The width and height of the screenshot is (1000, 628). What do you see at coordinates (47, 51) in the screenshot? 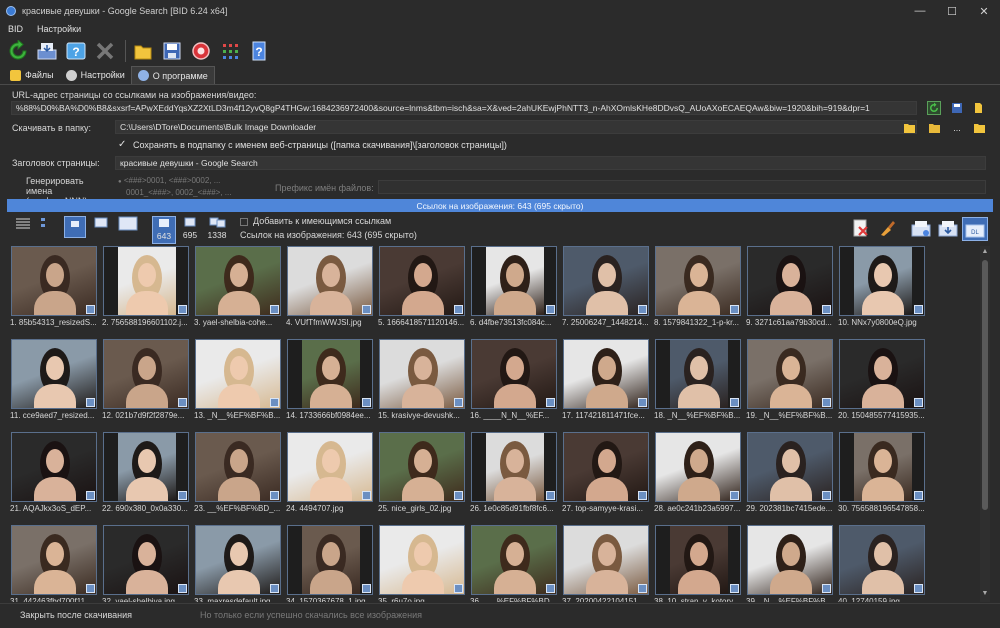
I see `download-icon` at bounding box center [47, 51].